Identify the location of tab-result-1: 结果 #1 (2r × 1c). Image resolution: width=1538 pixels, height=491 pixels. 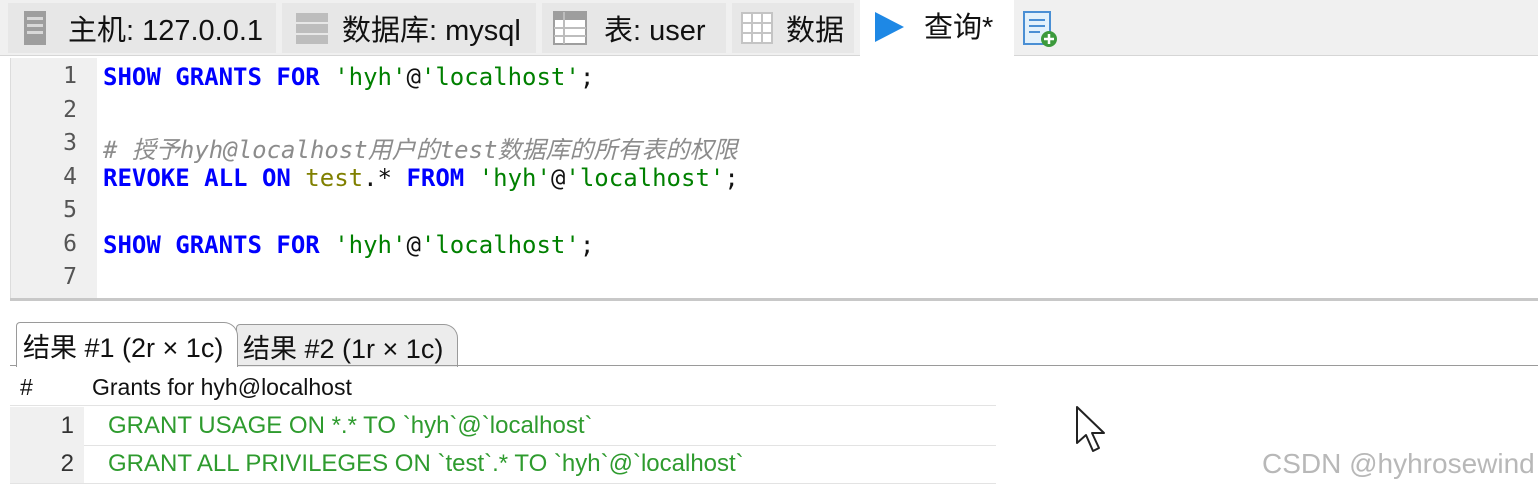
(127, 344).